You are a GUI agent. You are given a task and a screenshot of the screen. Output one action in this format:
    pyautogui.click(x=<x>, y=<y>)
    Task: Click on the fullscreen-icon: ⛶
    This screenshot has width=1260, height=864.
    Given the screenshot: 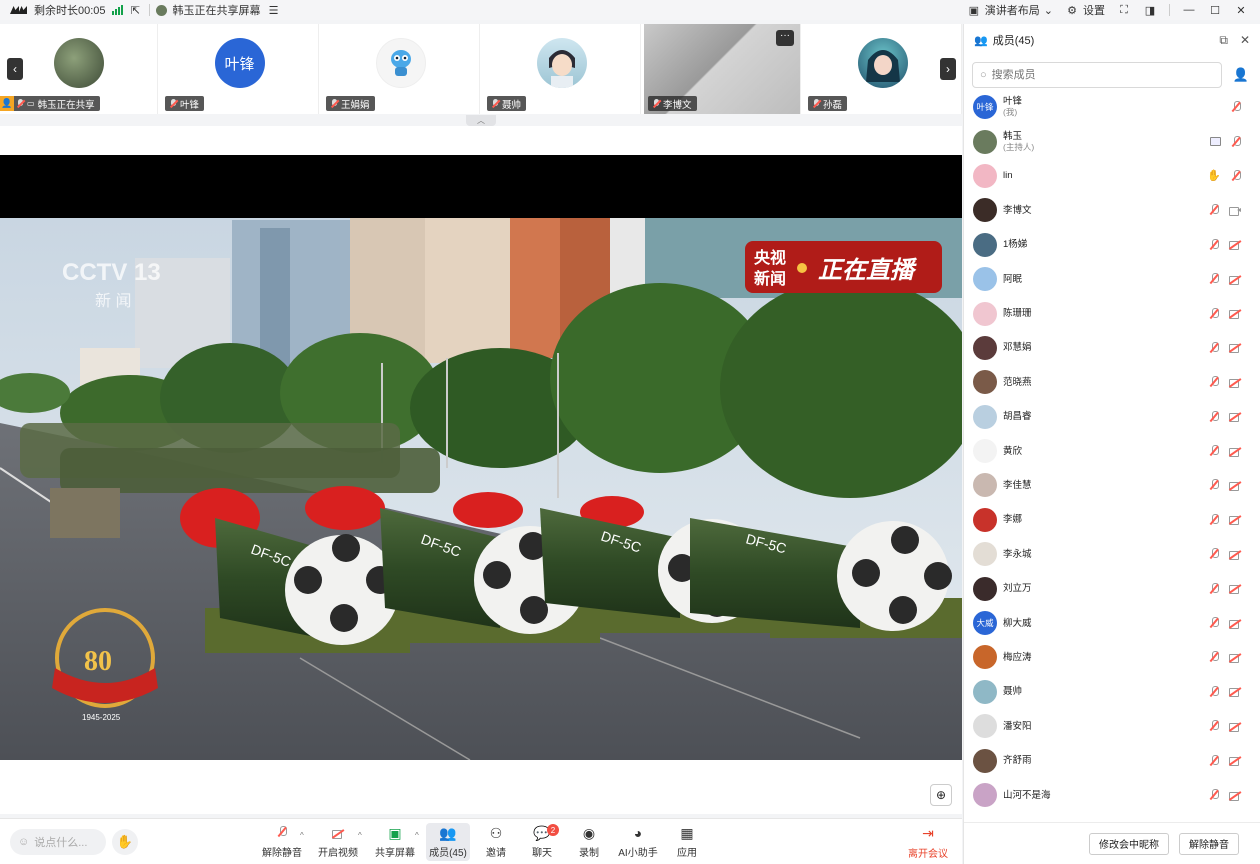 What is the action you would take?
    pyautogui.click(x=1124, y=10)
    